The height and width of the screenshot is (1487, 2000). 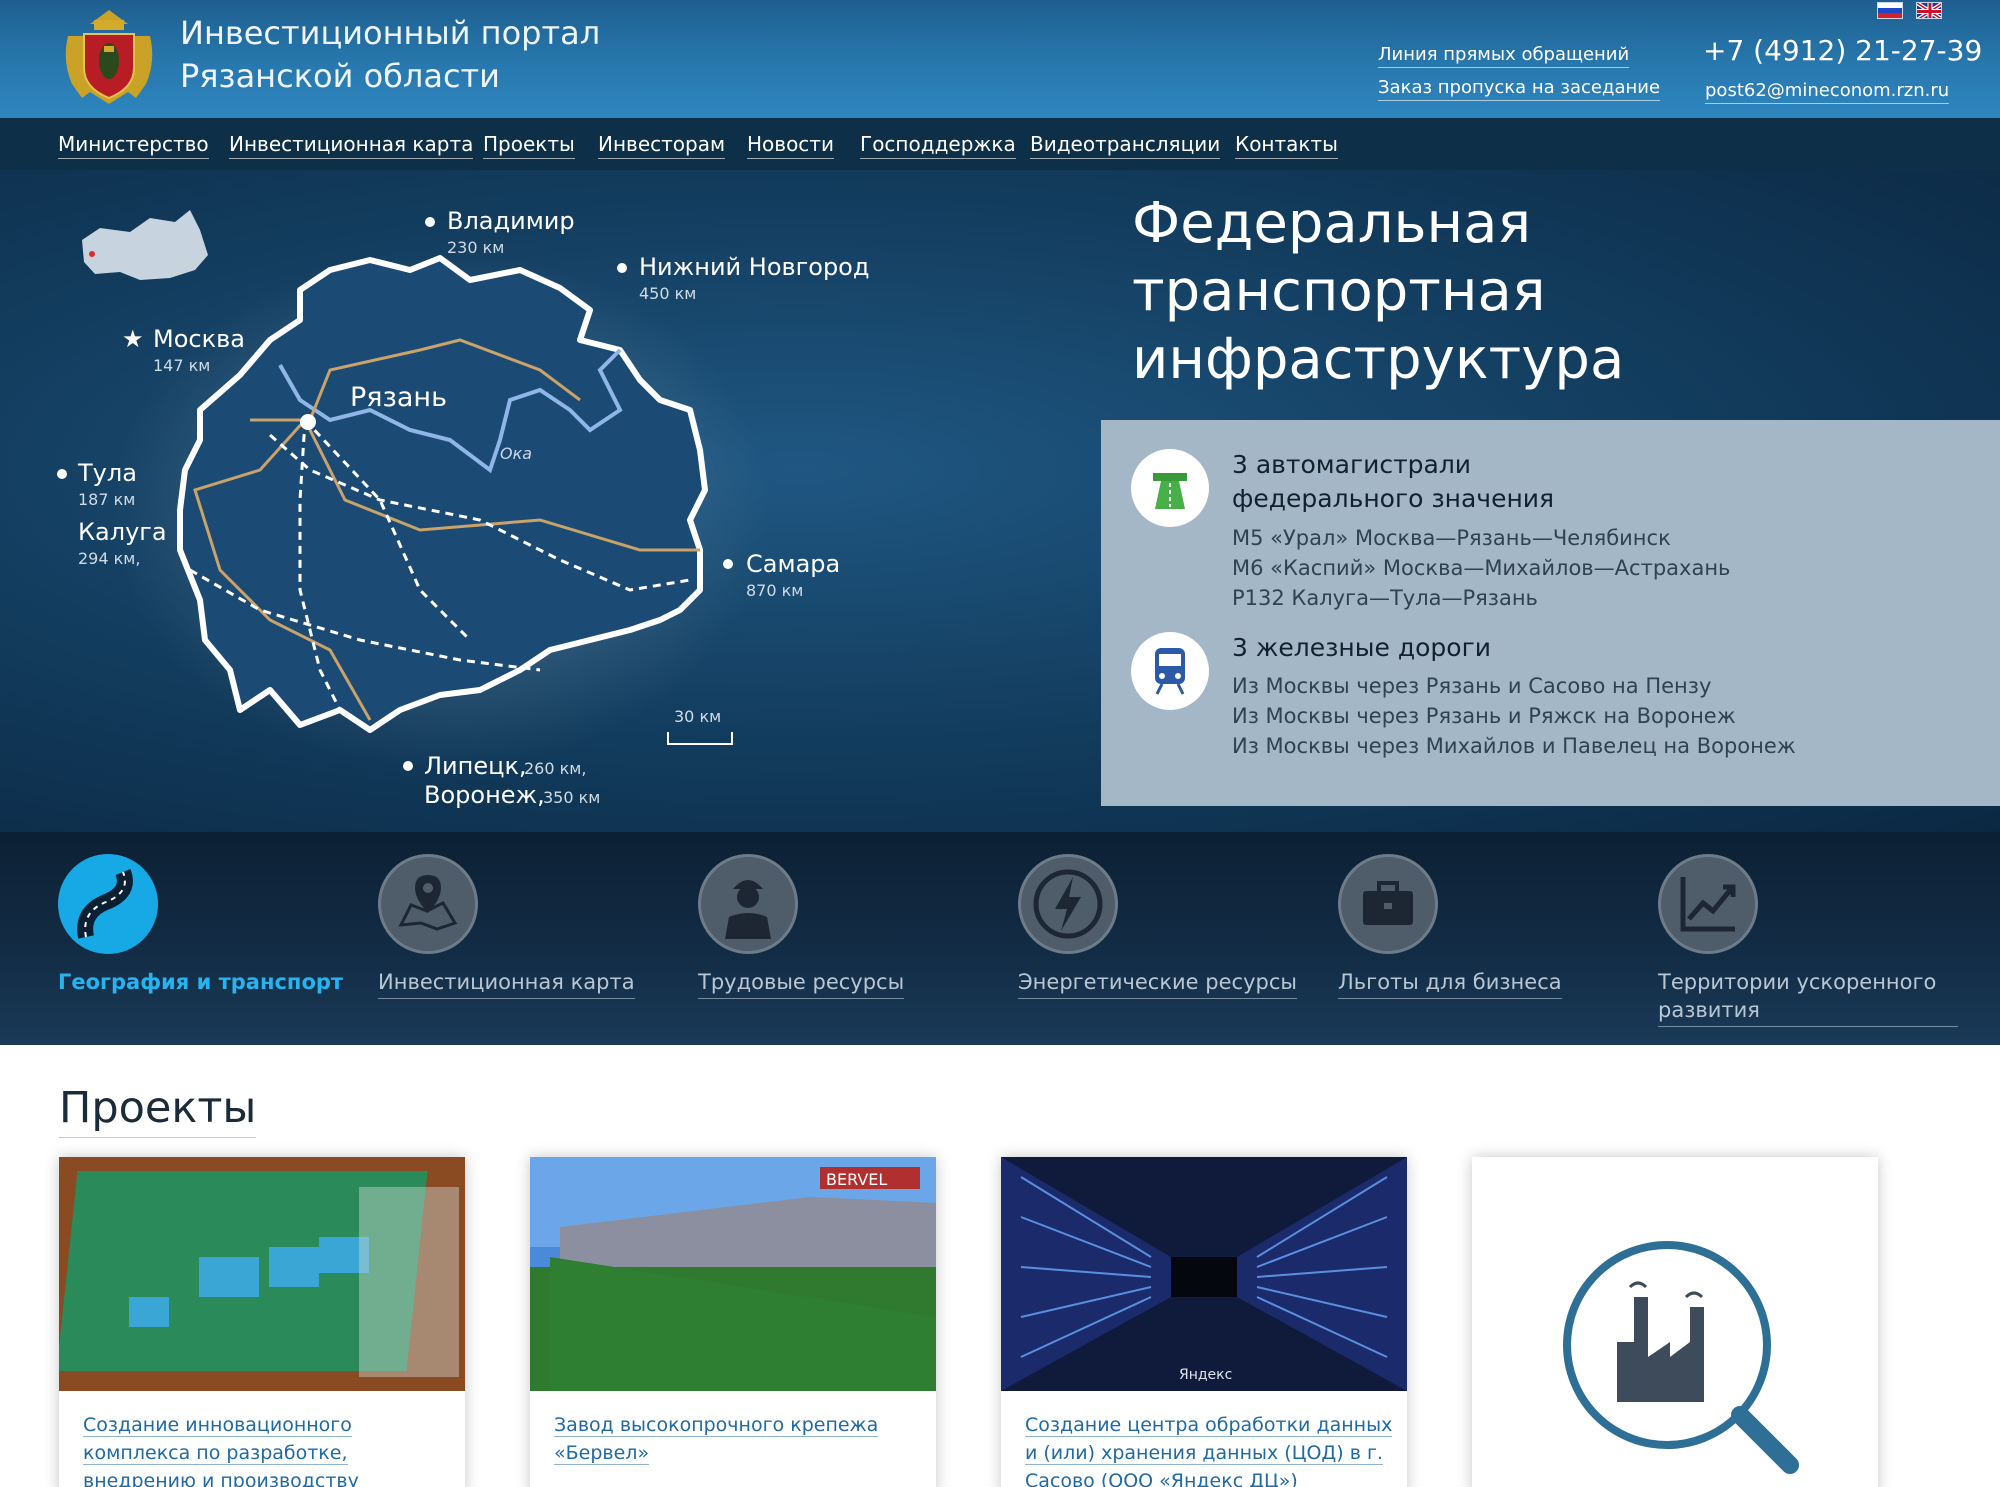 I want to click on project-image: Яндекс, so click(x=1204, y=1274).